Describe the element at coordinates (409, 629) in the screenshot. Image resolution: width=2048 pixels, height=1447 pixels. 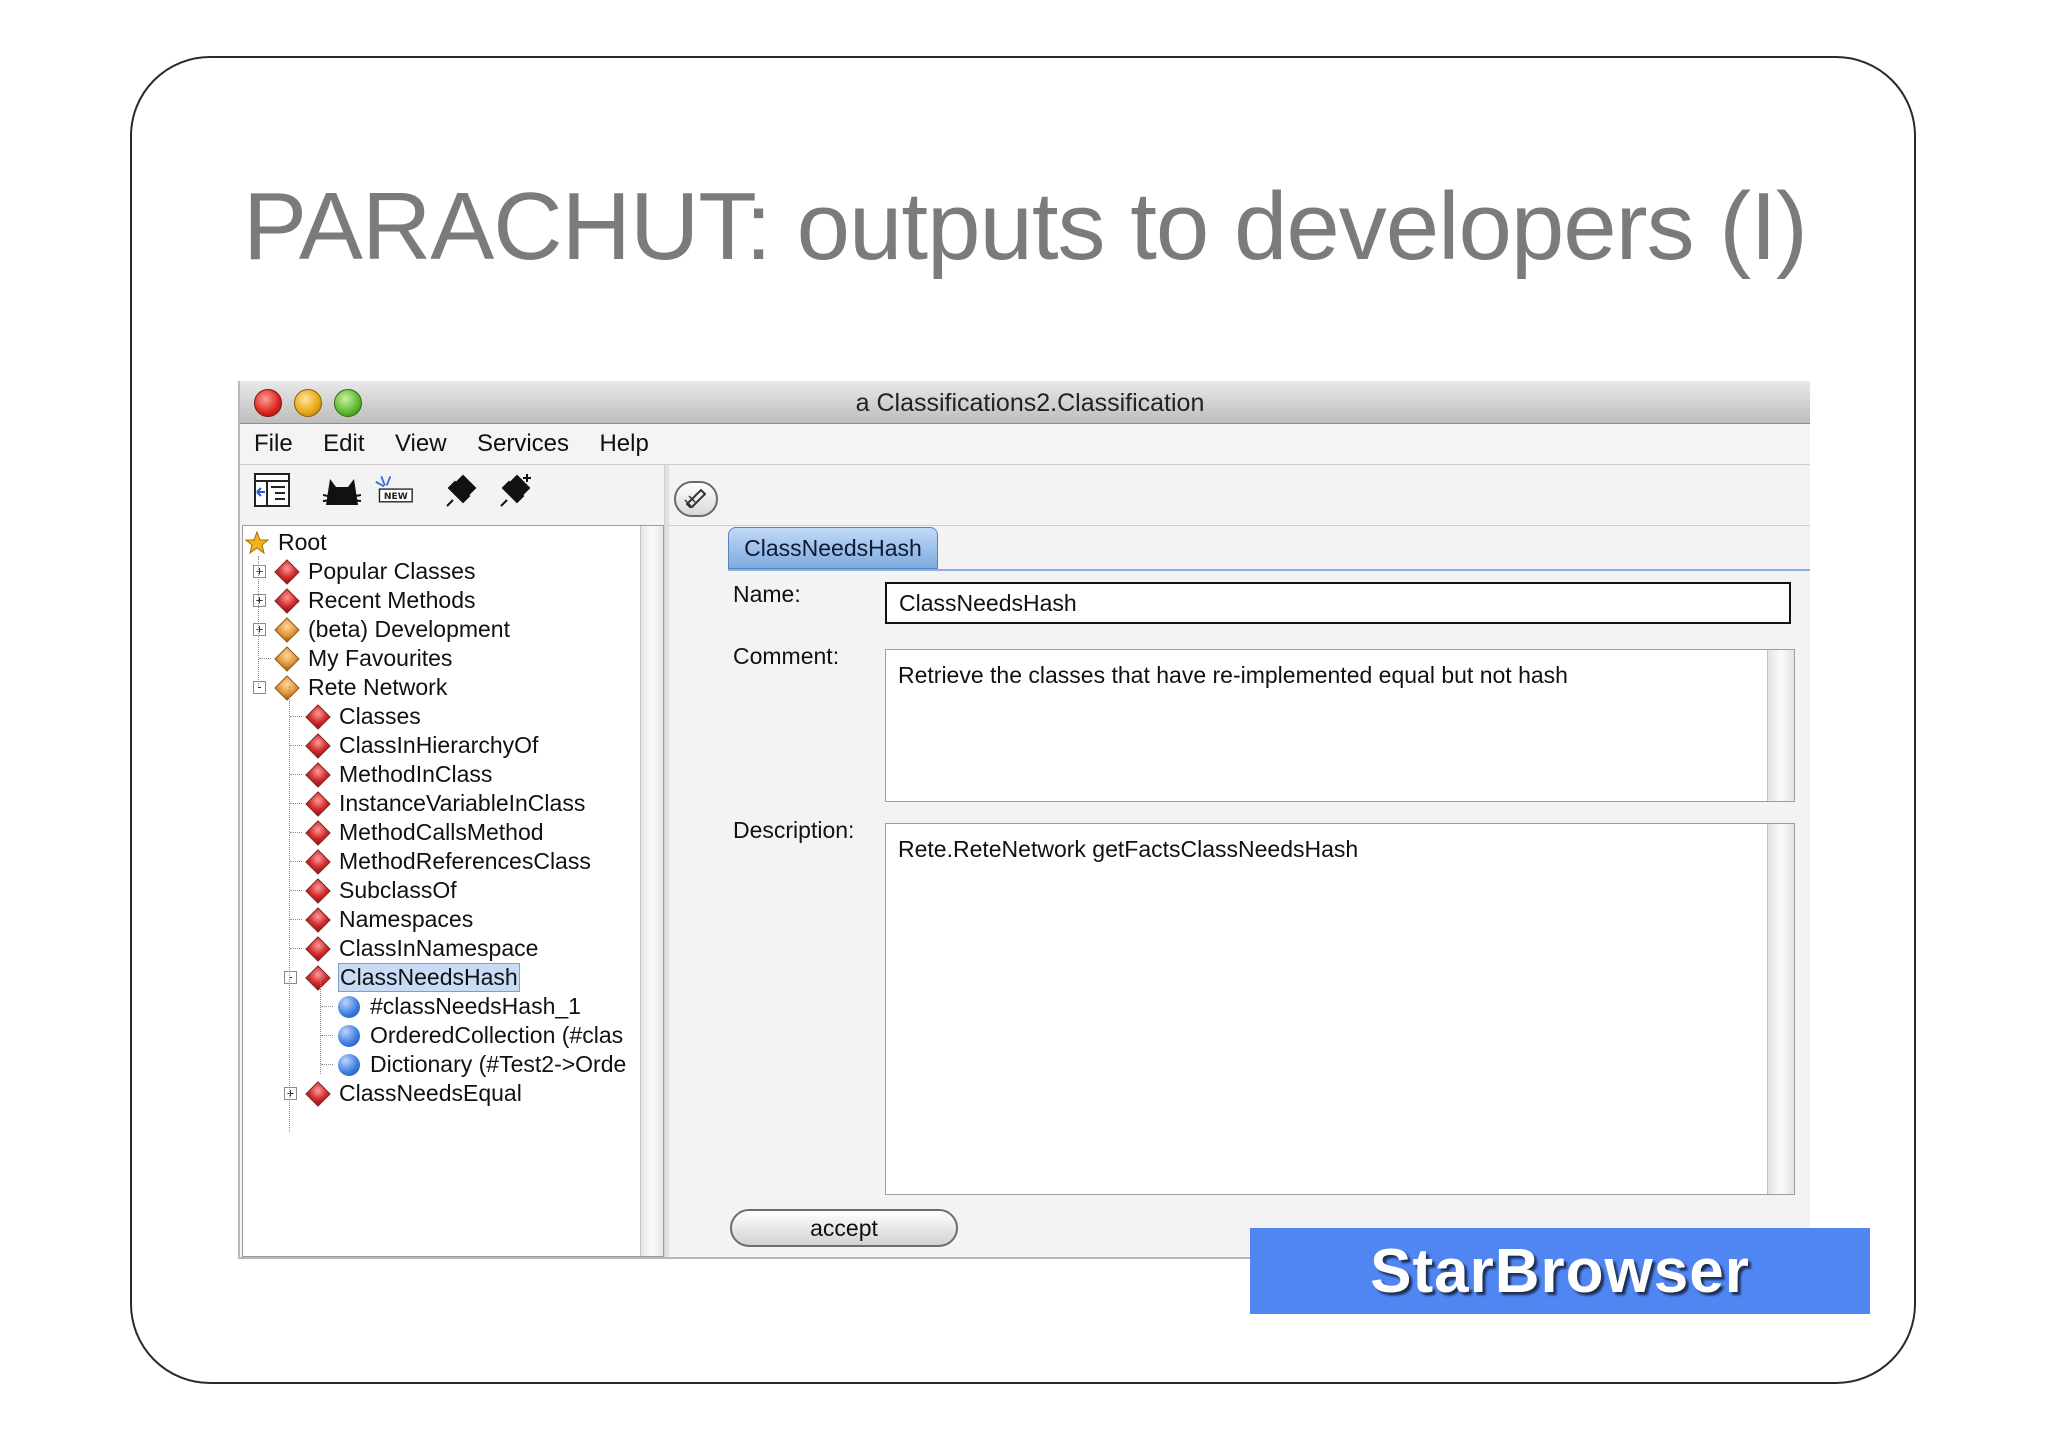
I see `tree-item-label: (beta) Development` at that location.